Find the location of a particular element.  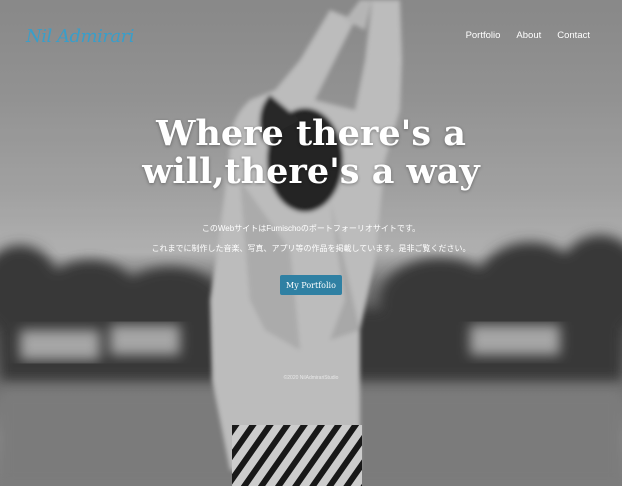

hero-headline-line1: Where there's a is located at coordinates (311, 133).